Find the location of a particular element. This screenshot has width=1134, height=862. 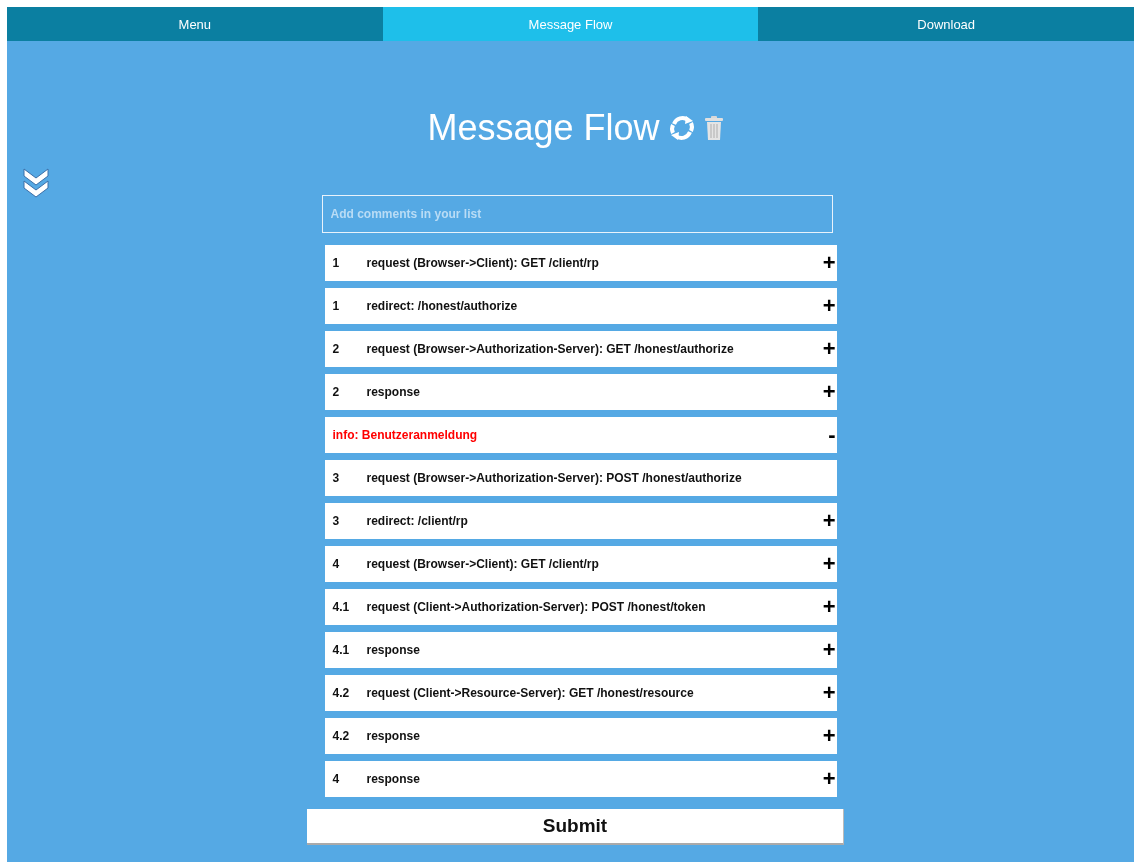

message-row: 3 redirect: /client/rp + is located at coordinates (580, 521).